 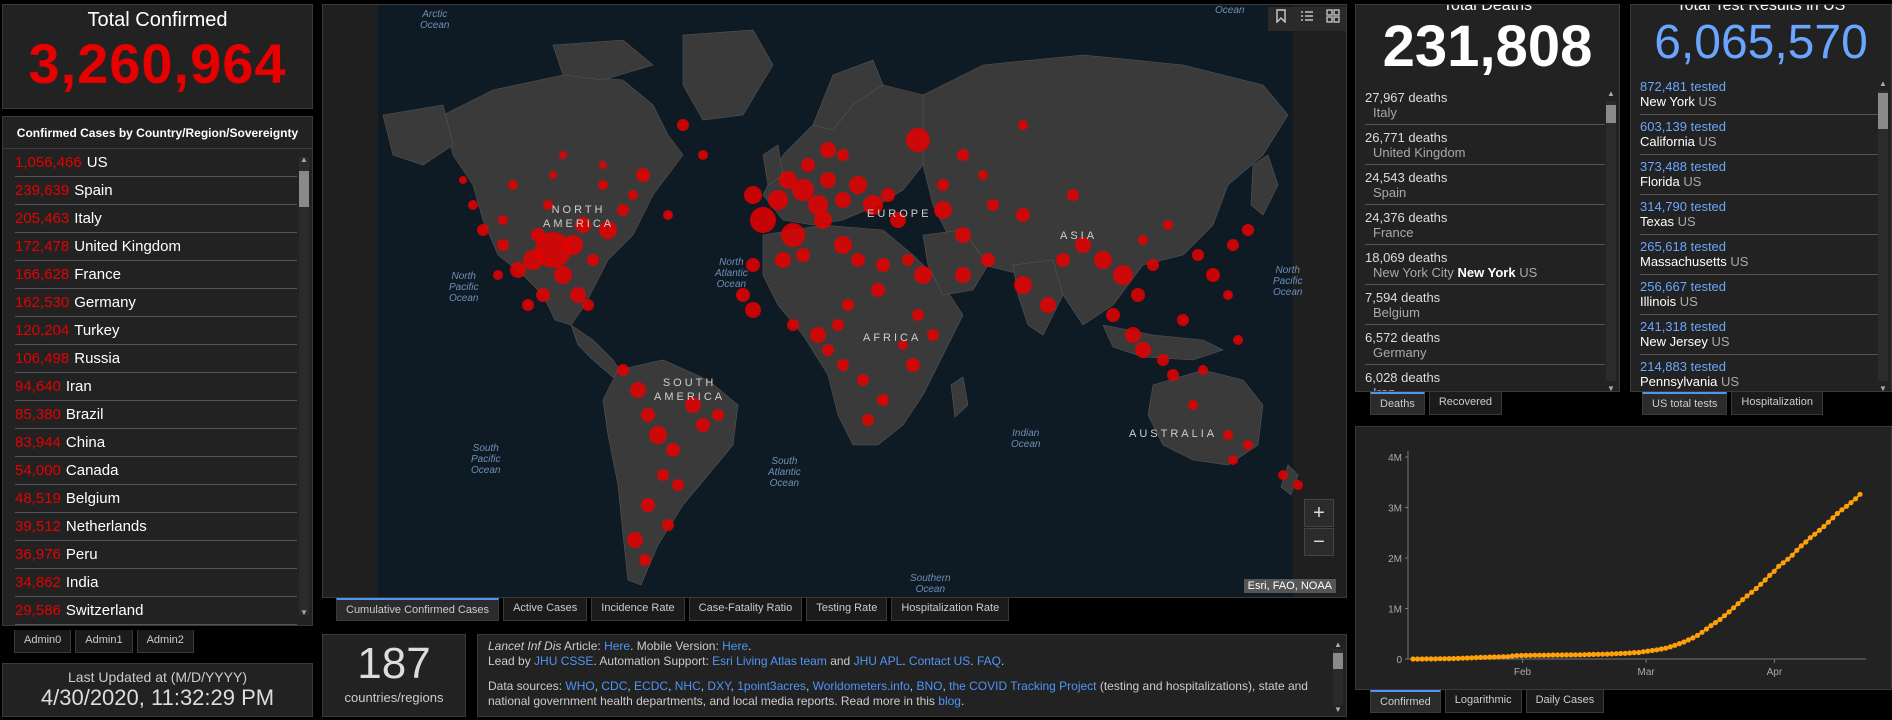 What do you see at coordinates (1022, 686) in the screenshot?
I see `data-source-link: the COVID Tracking Project` at bounding box center [1022, 686].